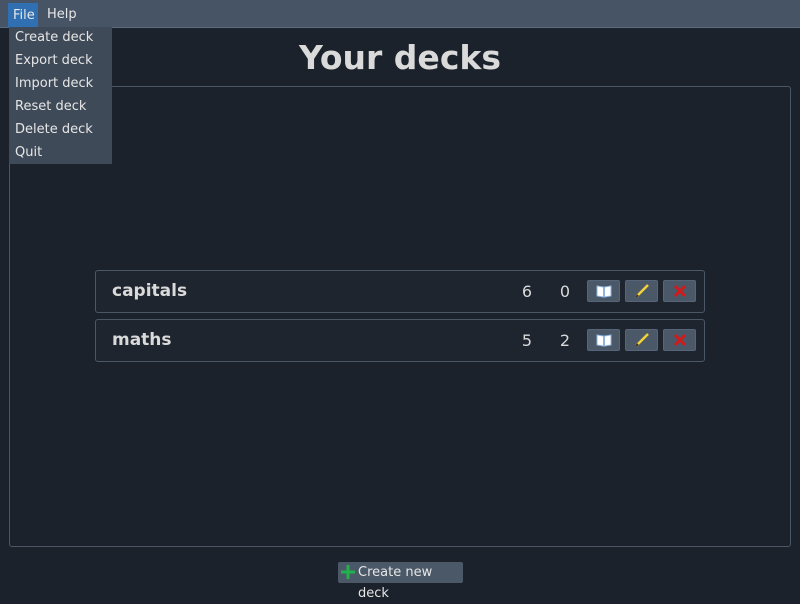 This screenshot has height=604, width=800. What do you see at coordinates (60, 107) in the screenshot?
I see `menu-item-reset-deck: Reset deck` at bounding box center [60, 107].